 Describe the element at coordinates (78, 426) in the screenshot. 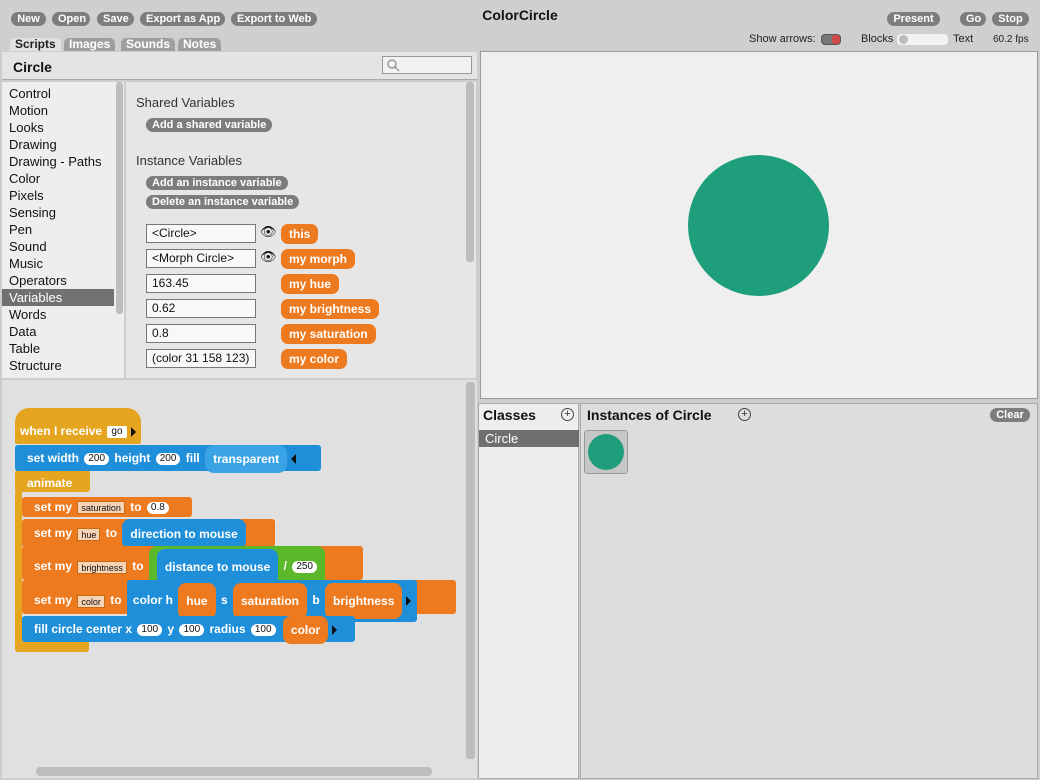

I see `when-i-receive-hat: when I receive go` at that location.